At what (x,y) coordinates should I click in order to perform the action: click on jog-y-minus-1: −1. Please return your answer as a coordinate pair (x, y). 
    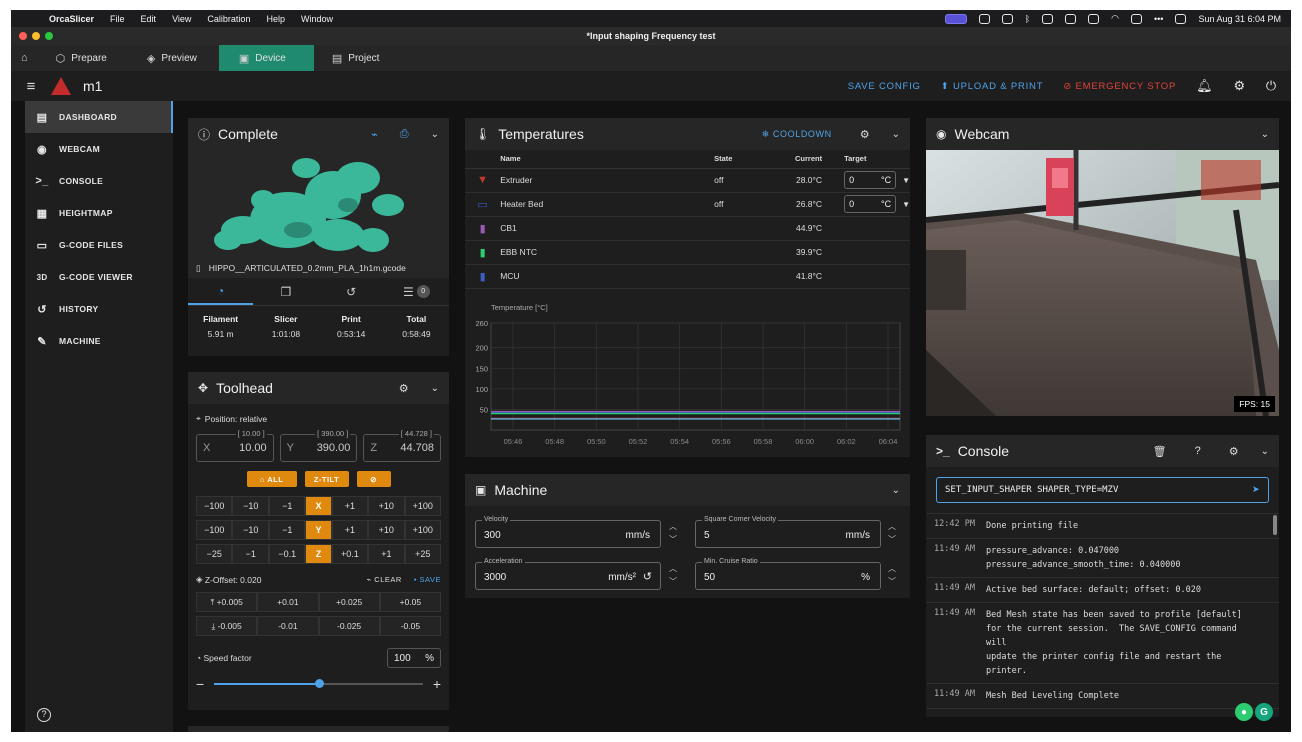
    Looking at the image, I should click on (287, 530).